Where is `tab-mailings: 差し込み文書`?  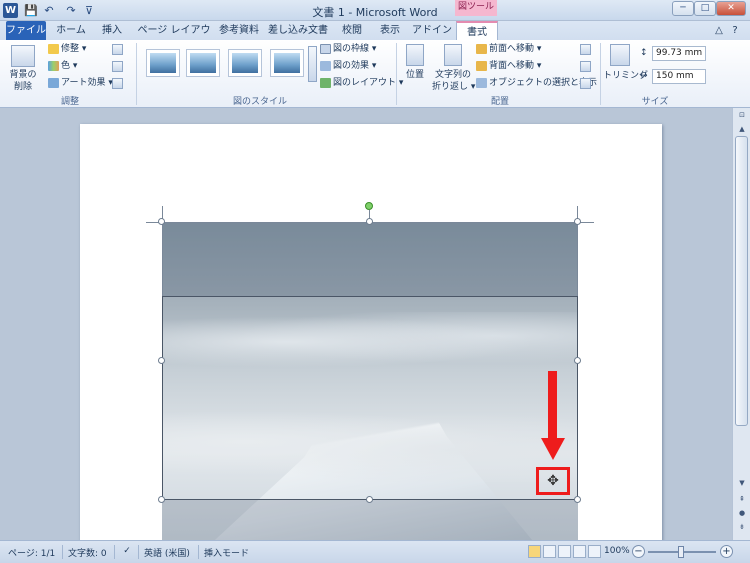 tab-mailings: 差し込み文書 is located at coordinates (298, 30).